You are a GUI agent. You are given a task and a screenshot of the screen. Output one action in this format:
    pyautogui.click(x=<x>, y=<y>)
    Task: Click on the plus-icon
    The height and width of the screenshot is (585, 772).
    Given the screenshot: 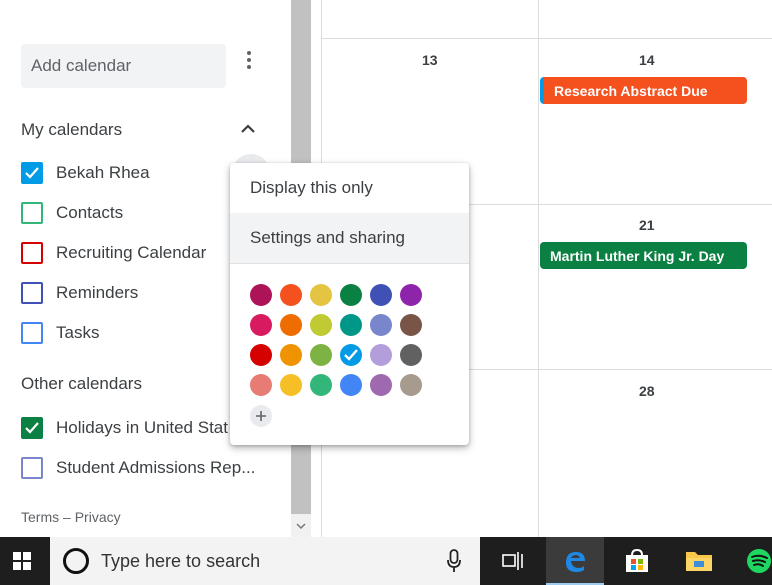 What is the action you would take?
    pyautogui.click(x=261, y=416)
    